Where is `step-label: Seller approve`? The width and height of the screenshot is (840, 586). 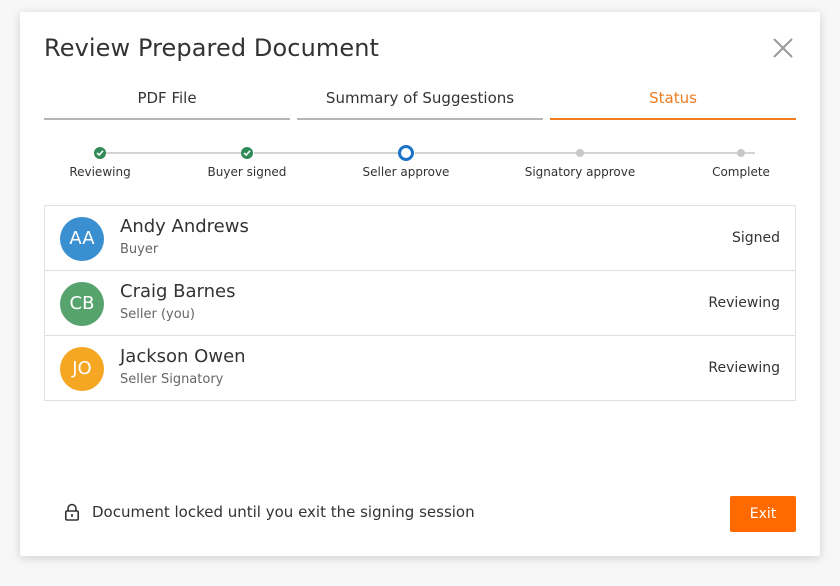
step-label: Seller approve is located at coordinates (406, 172).